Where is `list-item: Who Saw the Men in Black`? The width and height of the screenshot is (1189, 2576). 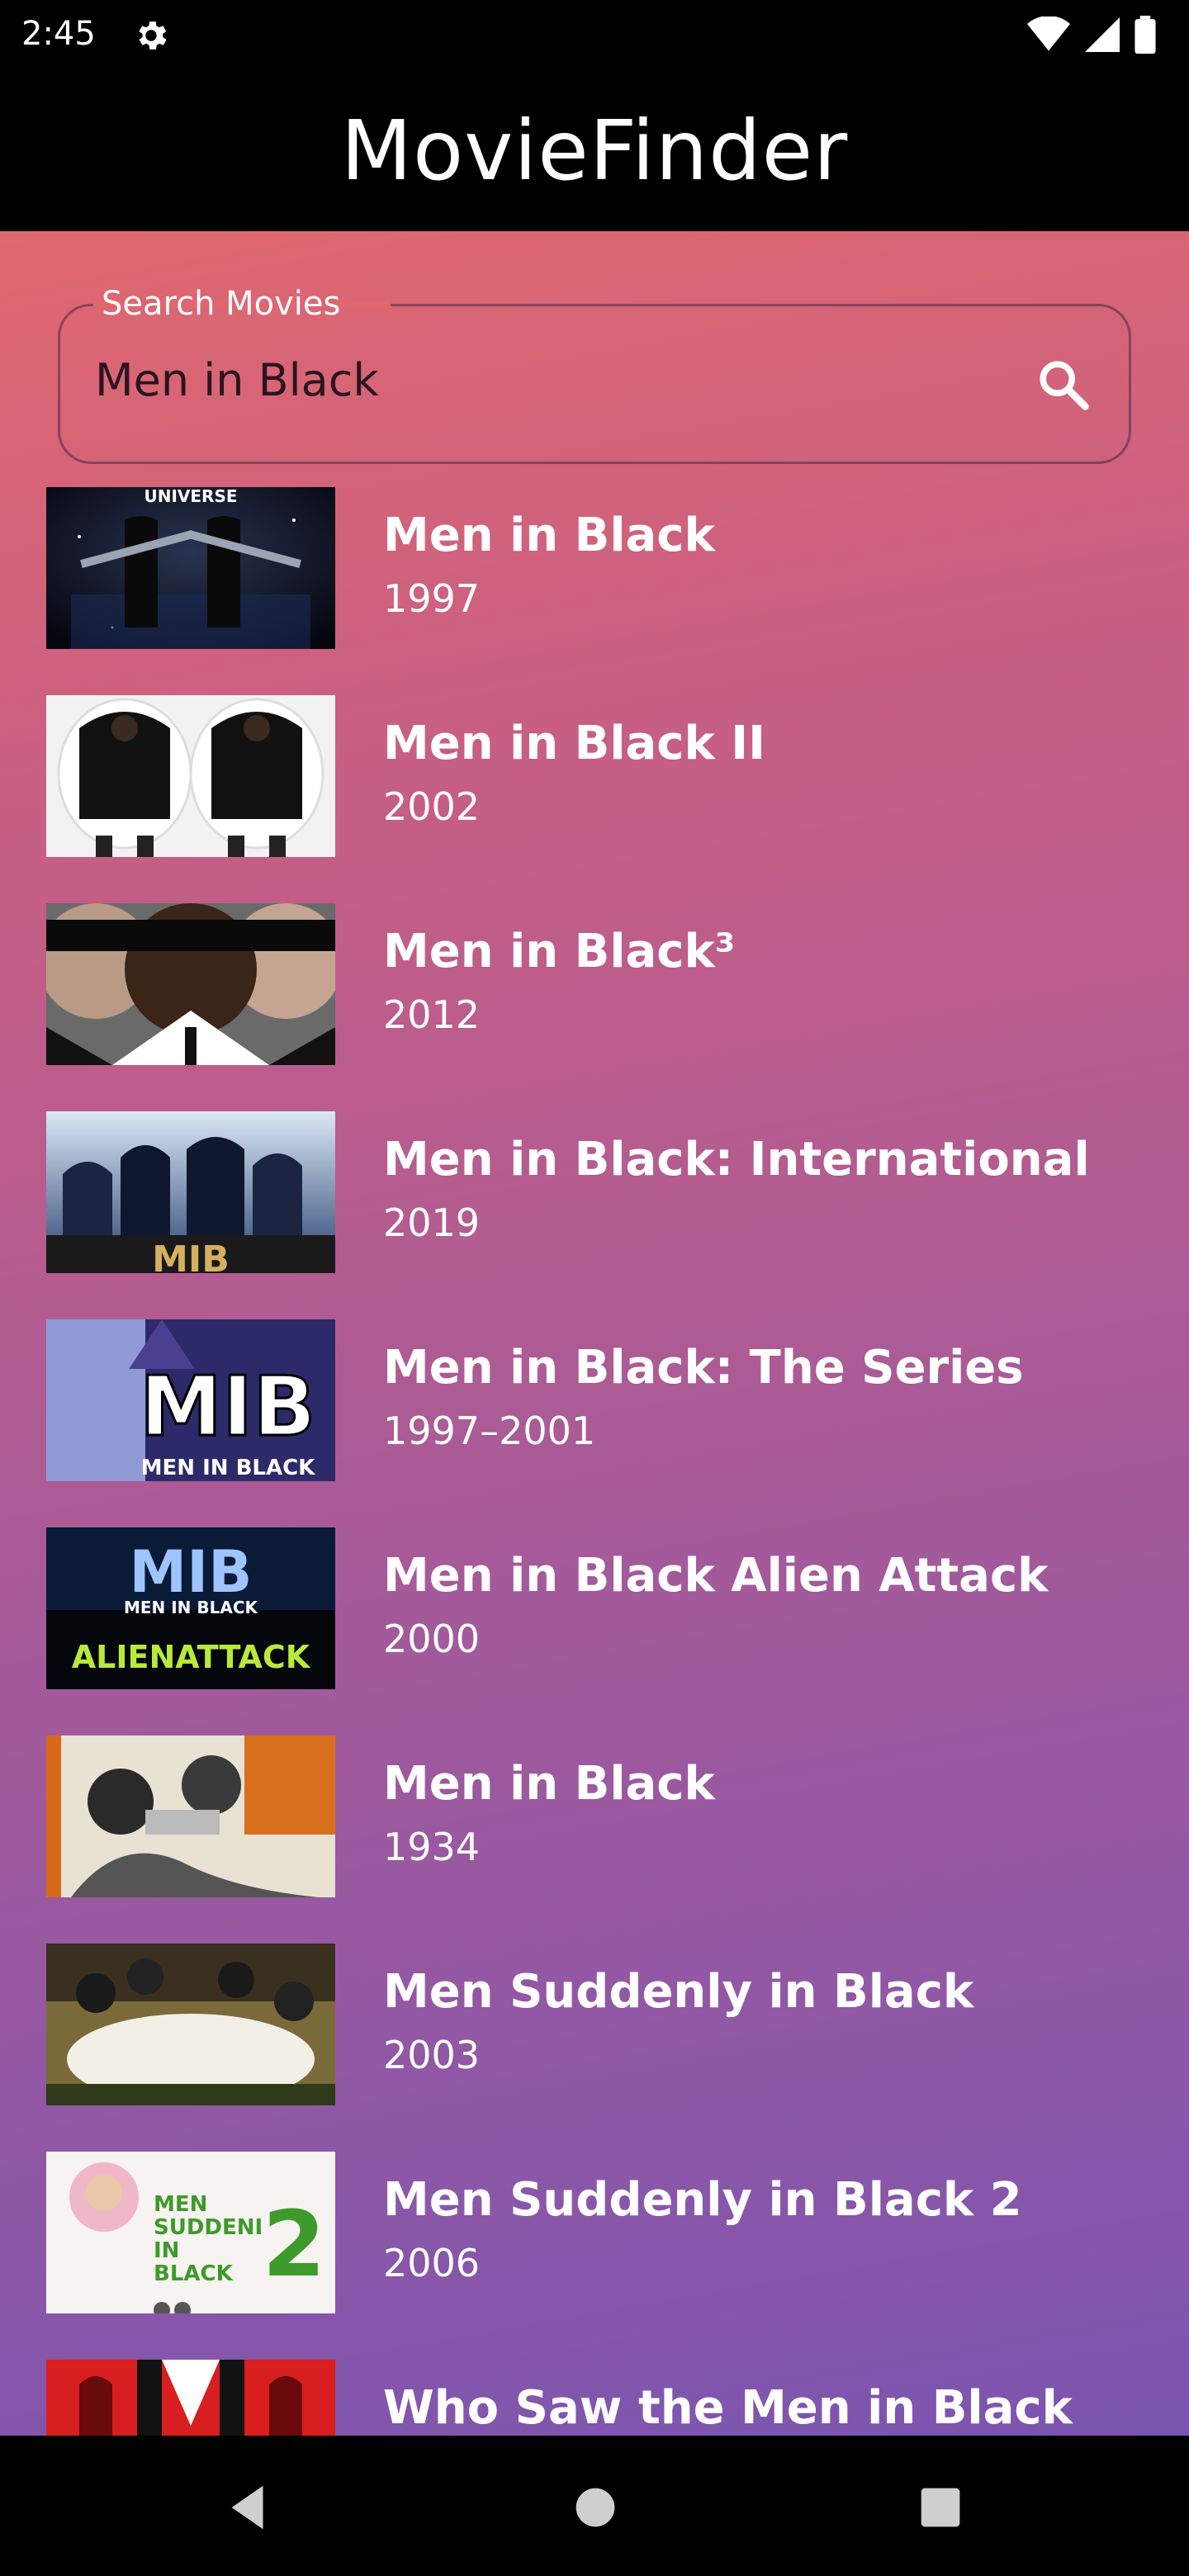 list-item: Who Saw the Men in Black is located at coordinates (594, 2398).